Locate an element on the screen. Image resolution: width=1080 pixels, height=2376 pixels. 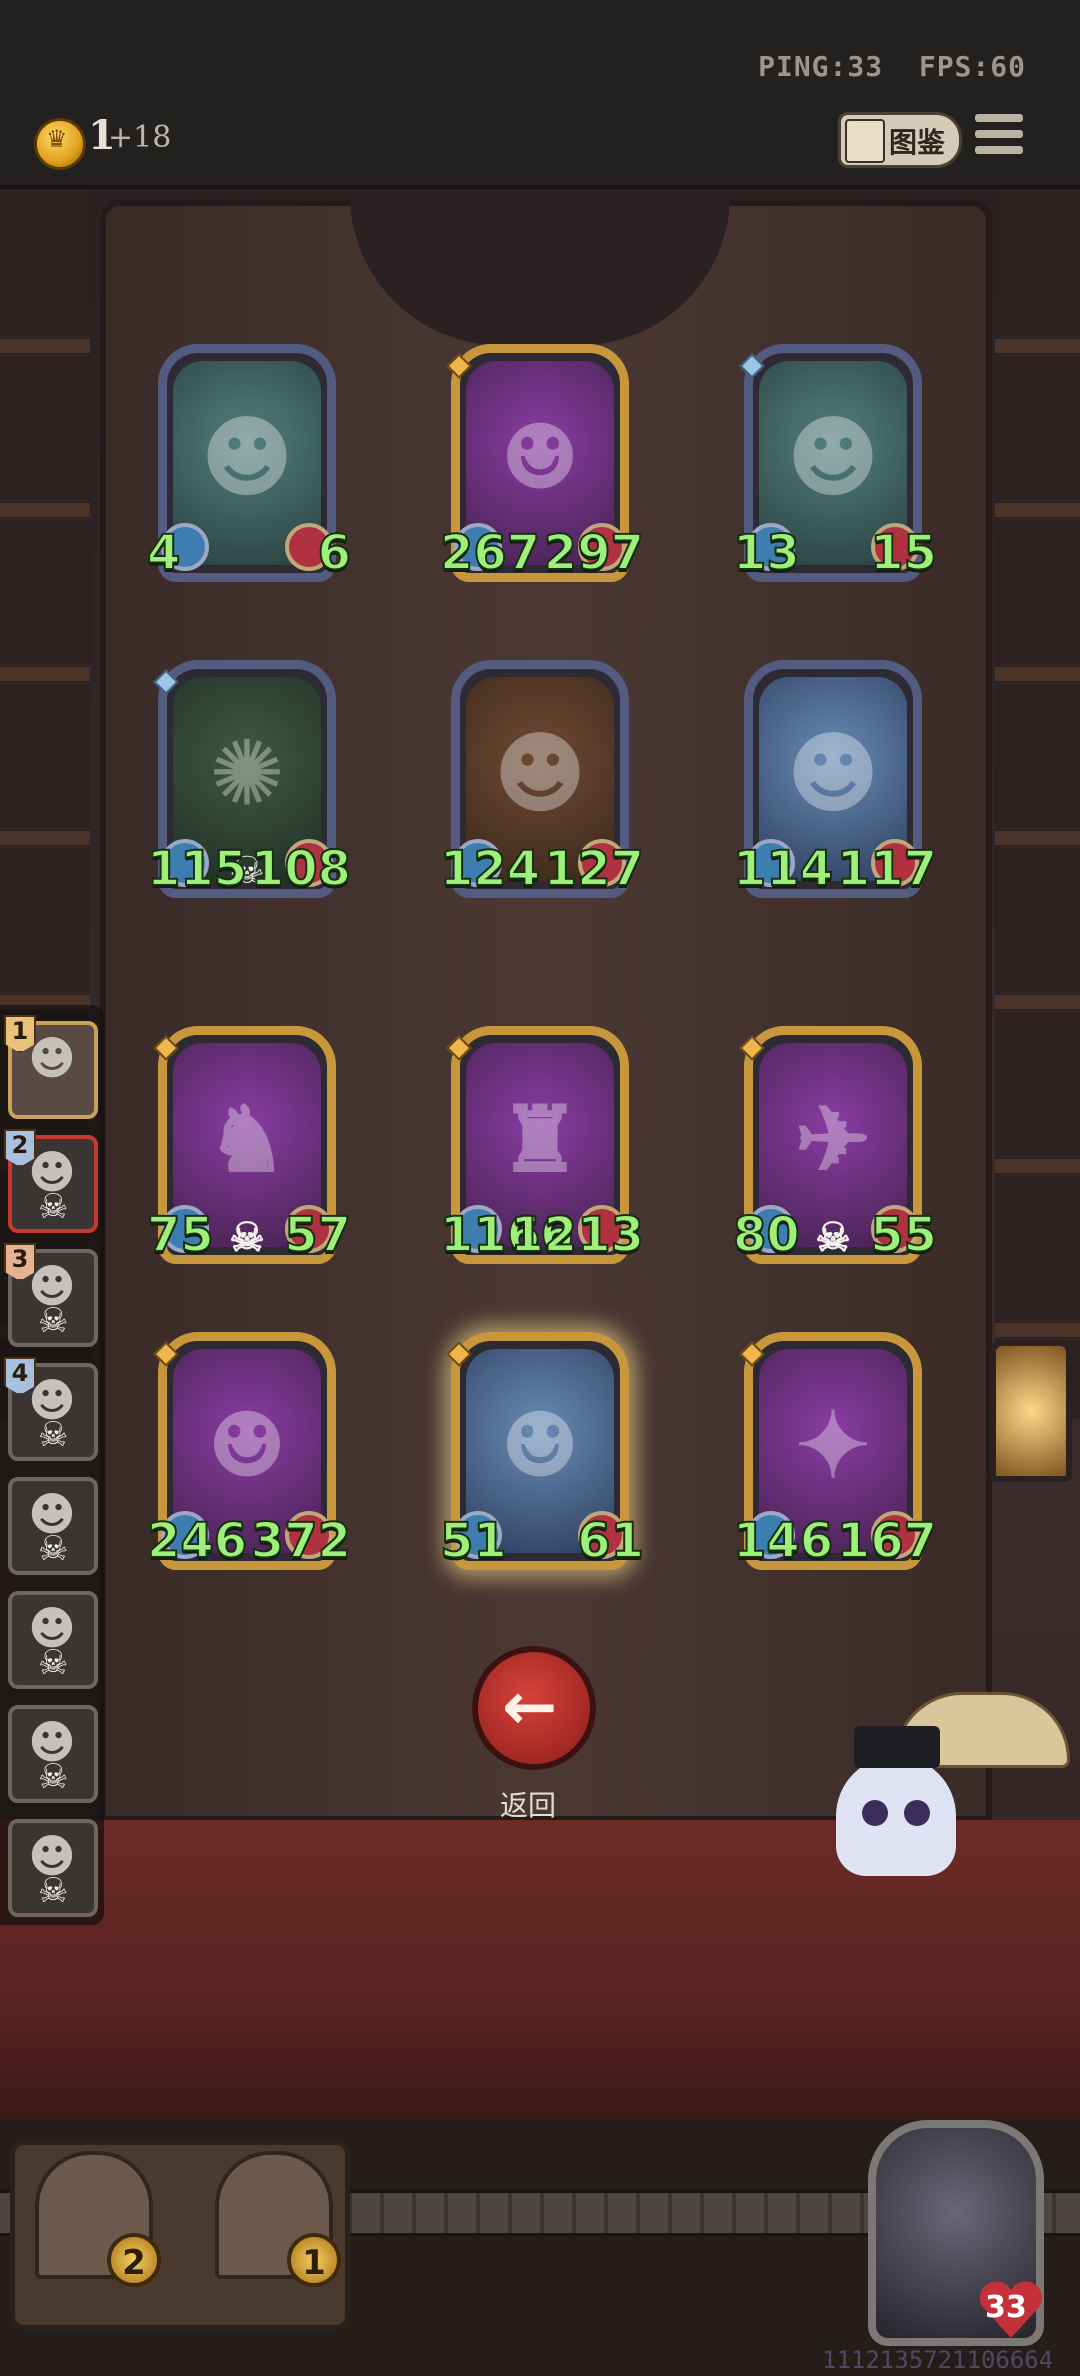
card-attack: 75 is located at coordinates (180, 1235).